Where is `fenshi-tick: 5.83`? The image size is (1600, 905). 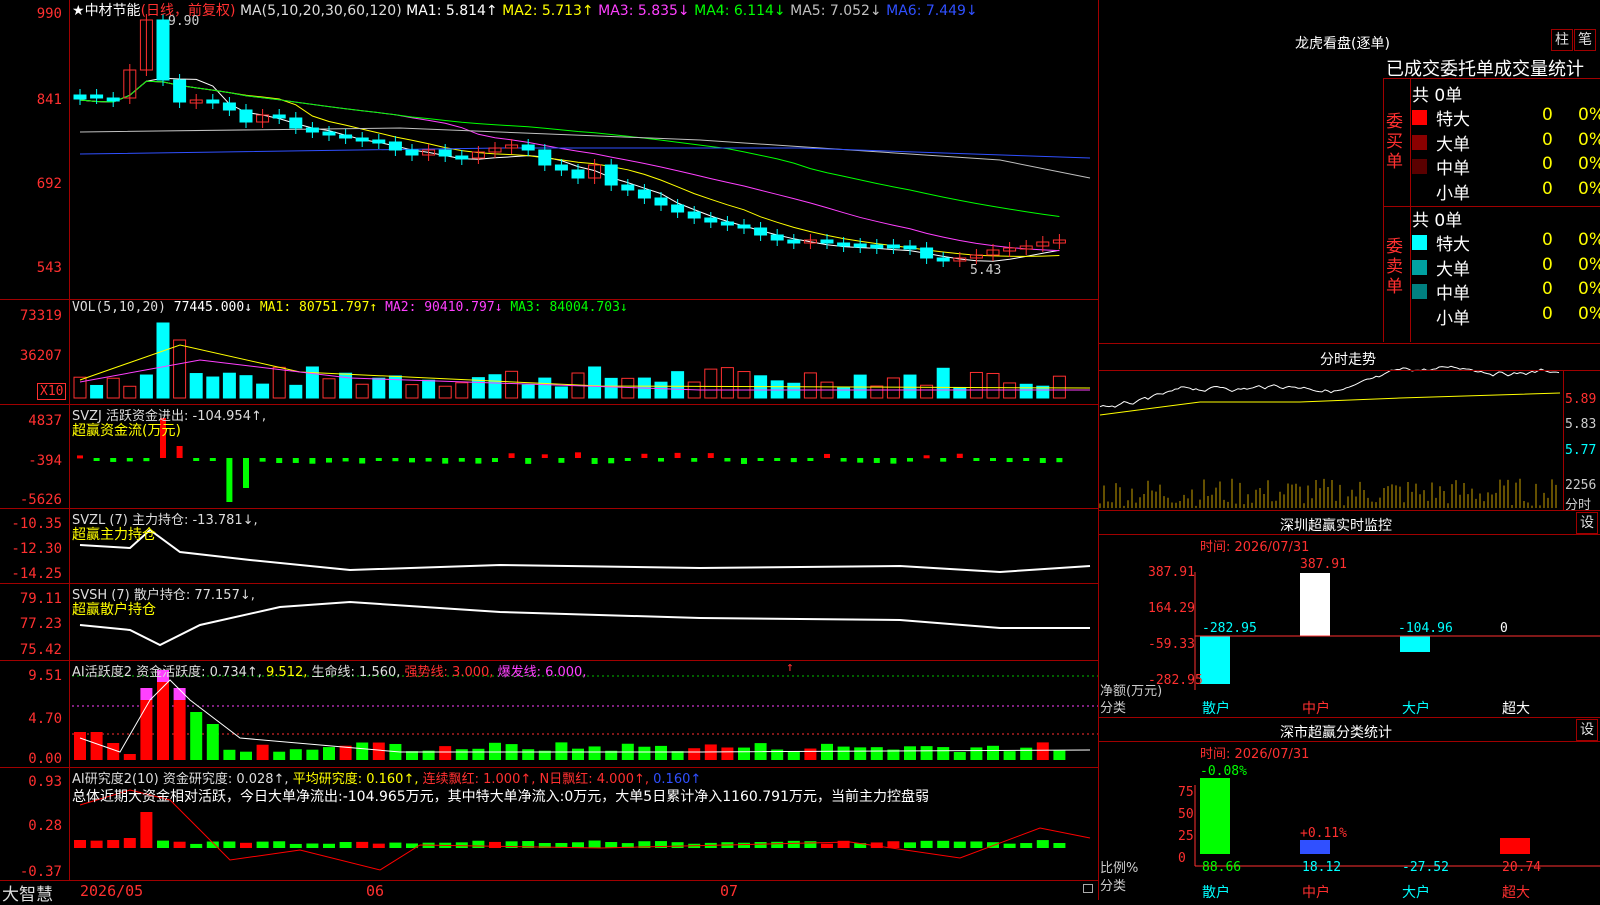
fenshi-tick: 5.83 is located at coordinates (1581, 424).